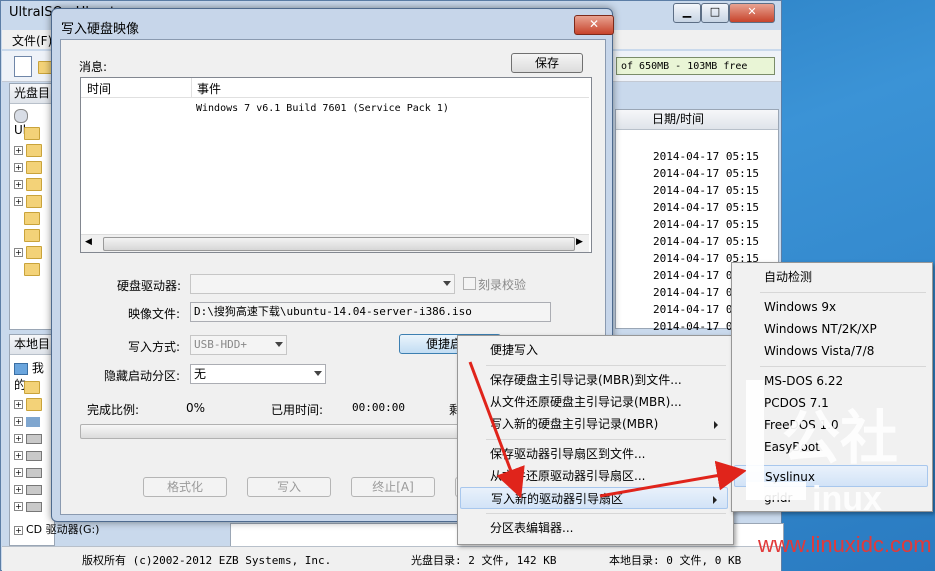 This screenshot has width=935, height=571. I want to click on arrow-to-write-boot-sector, so click(496, 430).